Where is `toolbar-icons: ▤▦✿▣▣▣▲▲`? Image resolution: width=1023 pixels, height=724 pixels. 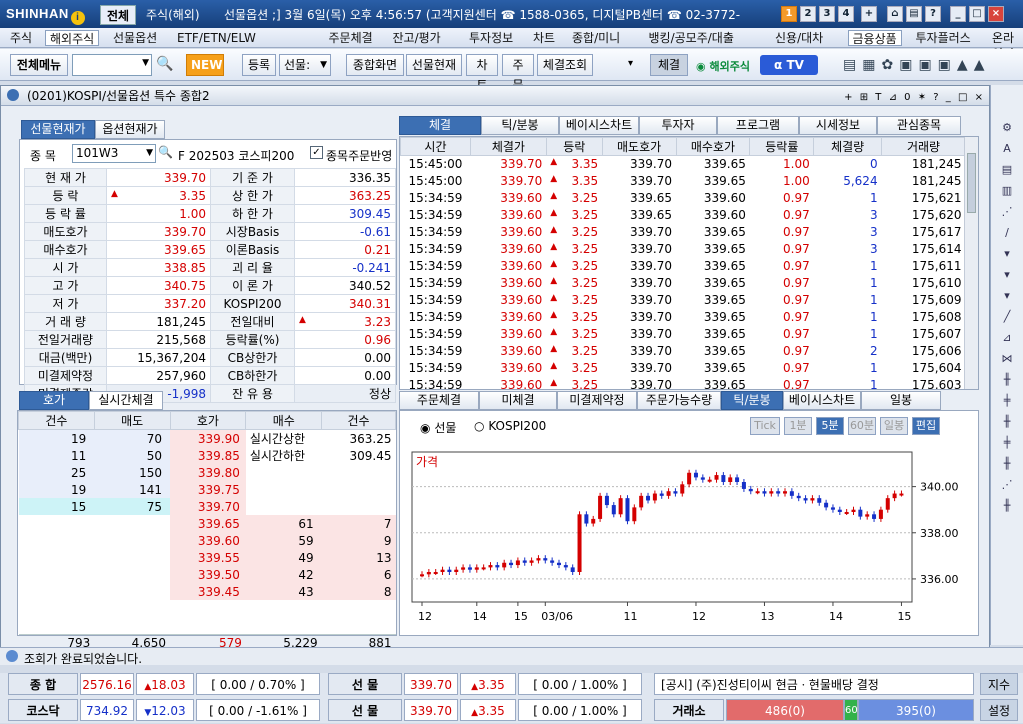
toolbar-icons: ▤▦✿▣▣▣▲▲ is located at coordinates (916, 65).